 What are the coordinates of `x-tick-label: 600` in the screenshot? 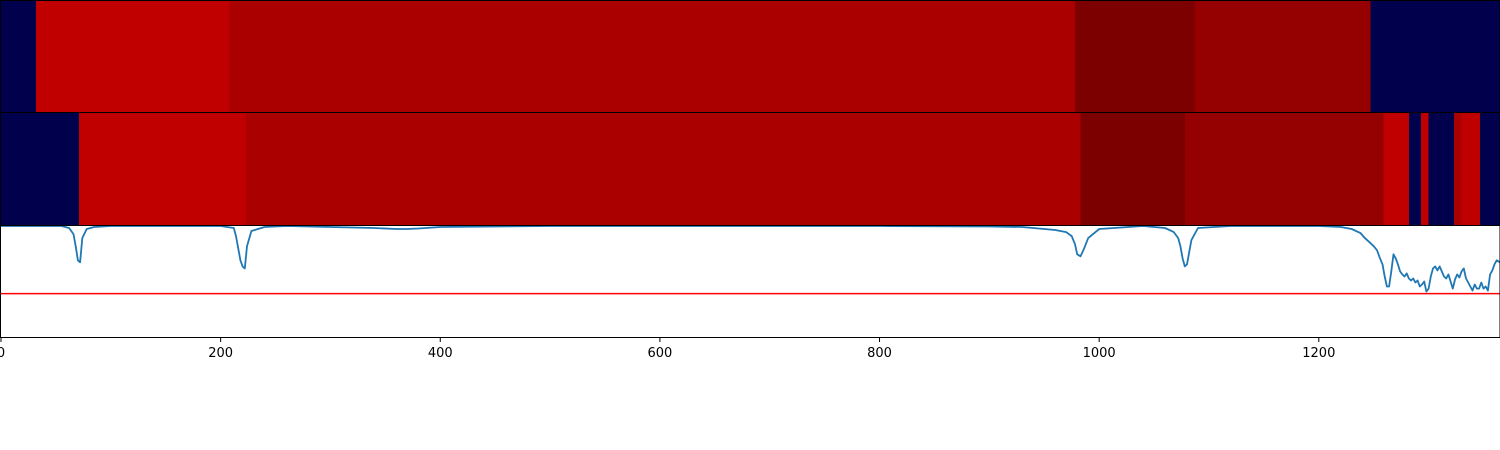 It's located at (659, 353).